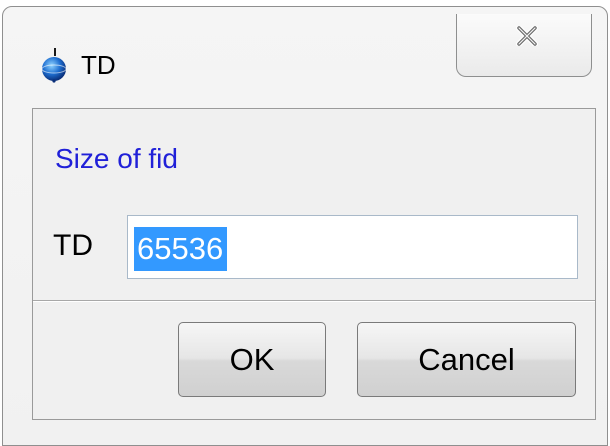  What do you see at coordinates (527, 36) in the screenshot?
I see `close-icon` at bounding box center [527, 36].